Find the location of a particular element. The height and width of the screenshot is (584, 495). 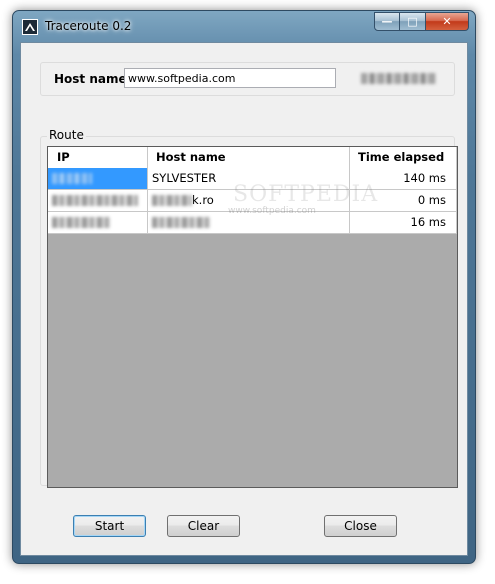

time-cell: 0 ms is located at coordinates (403, 201).